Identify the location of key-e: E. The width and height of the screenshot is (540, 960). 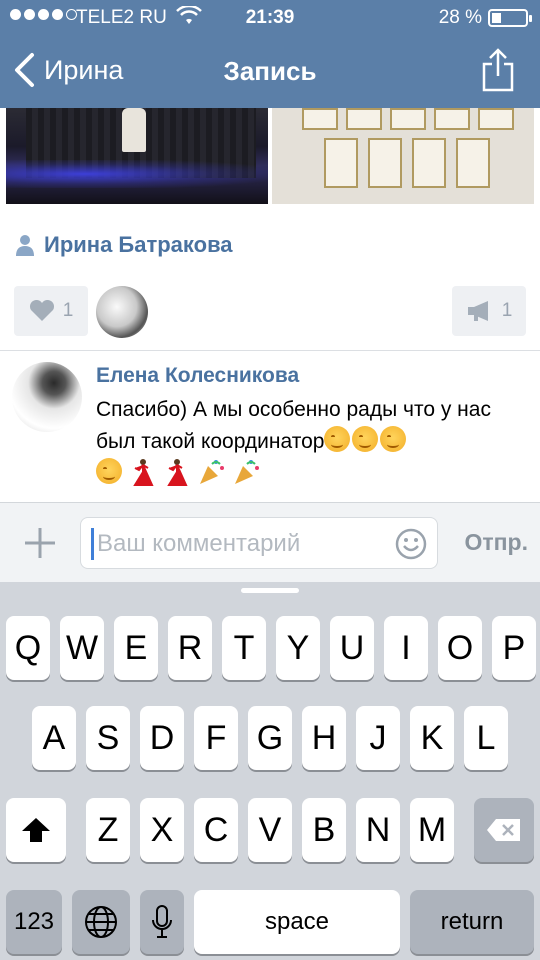
(136, 648).